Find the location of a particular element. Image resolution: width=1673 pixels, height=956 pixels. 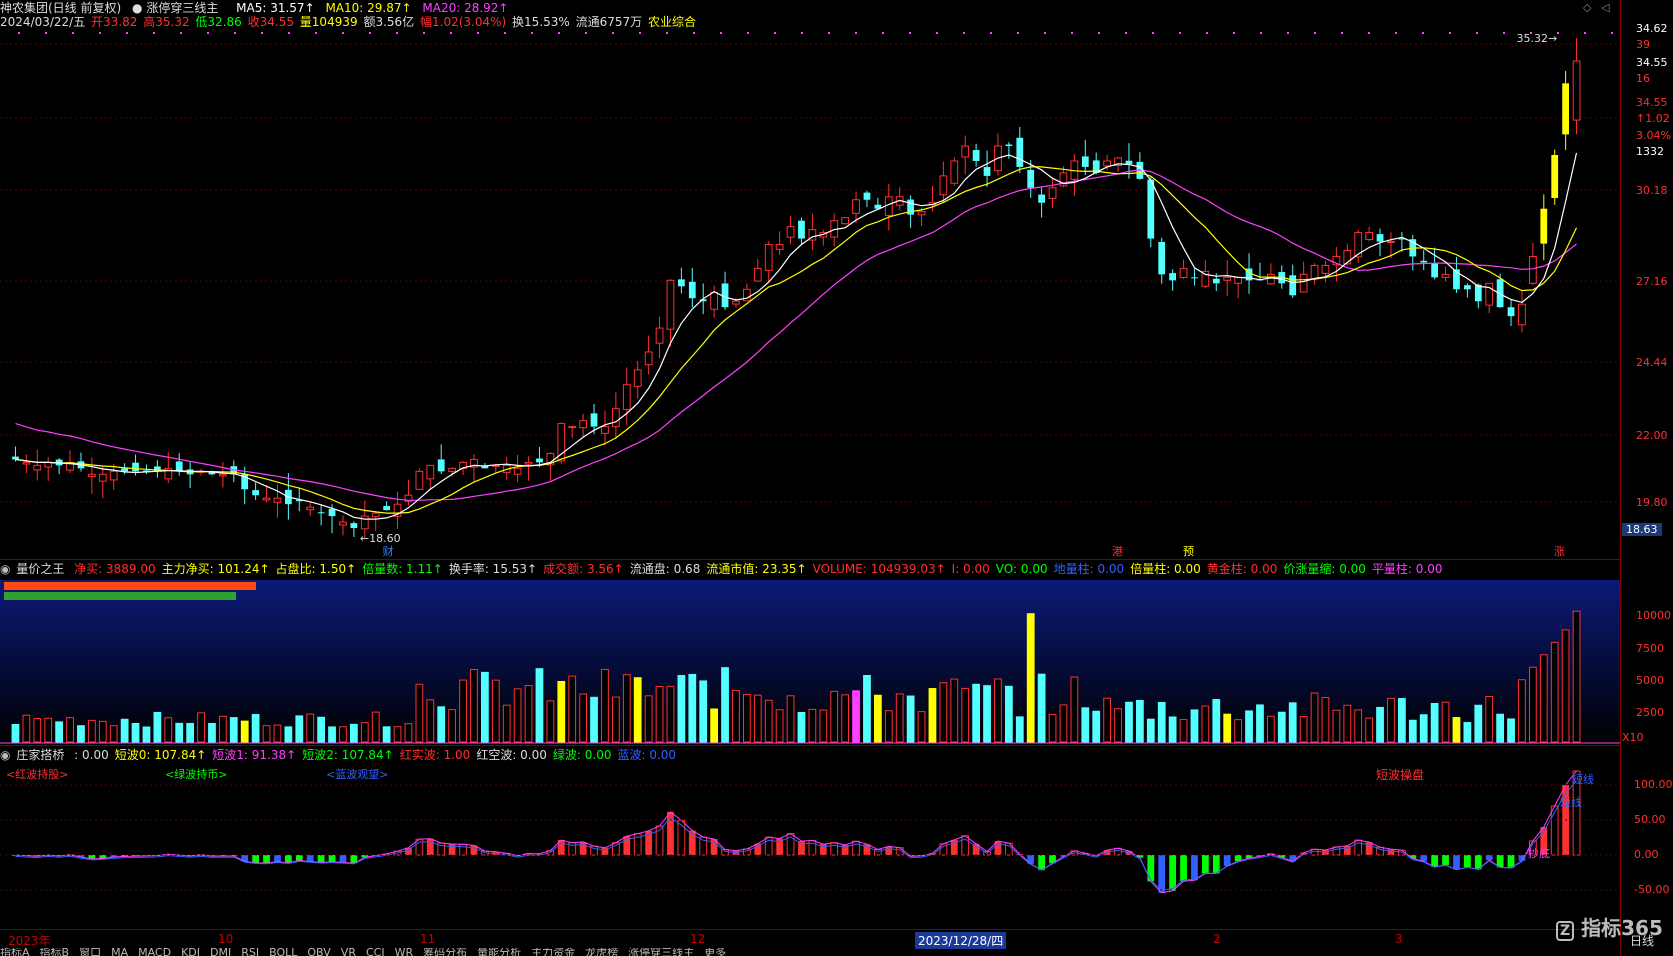

price-tick-10: 24.44 is located at coordinates (1652, 362).